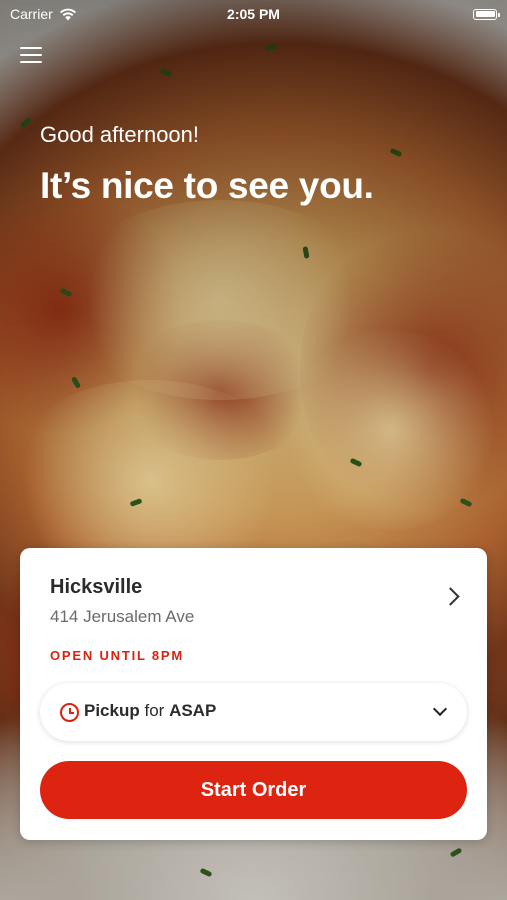 Image resolution: width=507 pixels, height=900 pixels. What do you see at coordinates (486, 14) in the screenshot?
I see `battery-icon` at bounding box center [486, 14].